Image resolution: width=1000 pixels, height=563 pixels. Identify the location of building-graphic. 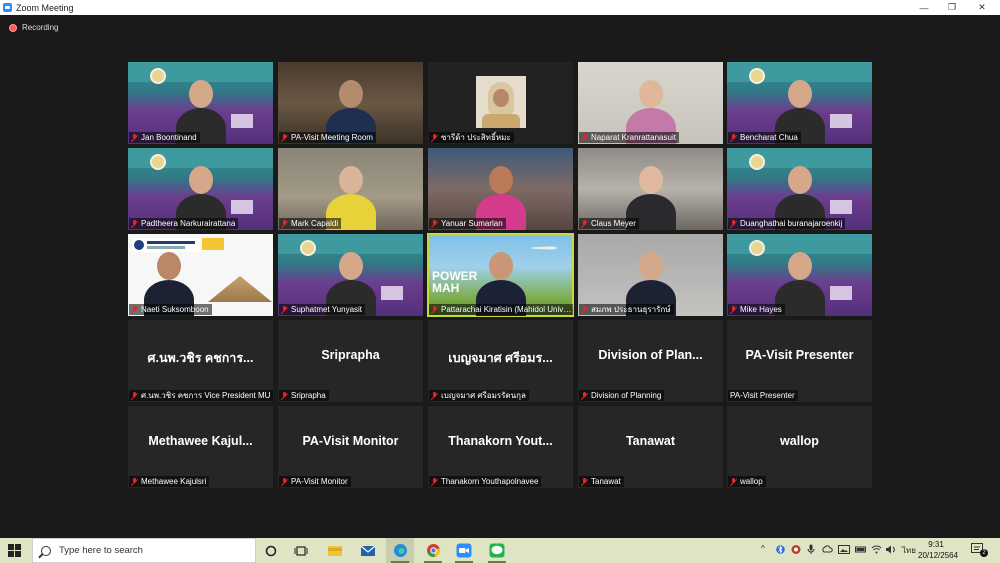
(240, 289).